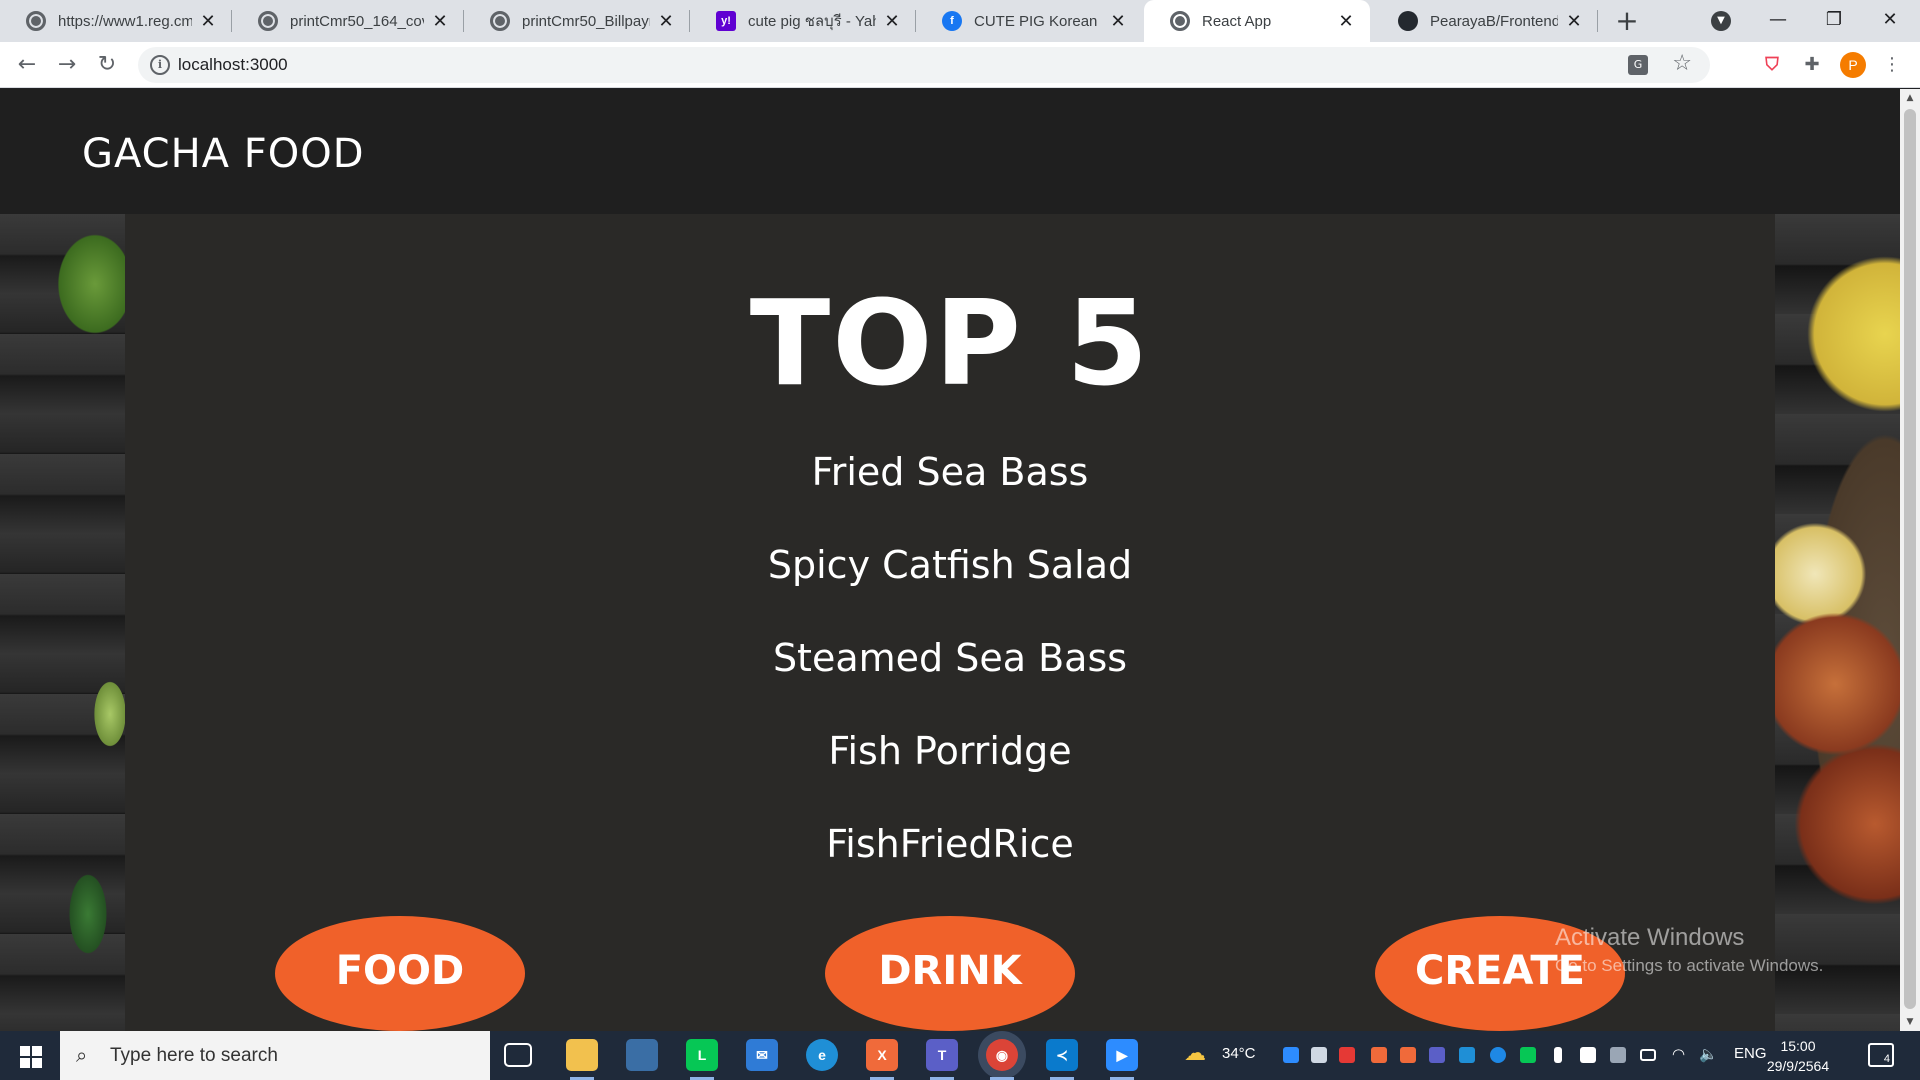  What do you see at coordinates (1682, 63) in the screenshot?
I see `bookmark-star-icon: ☆` at bounding box center [1682, 63].